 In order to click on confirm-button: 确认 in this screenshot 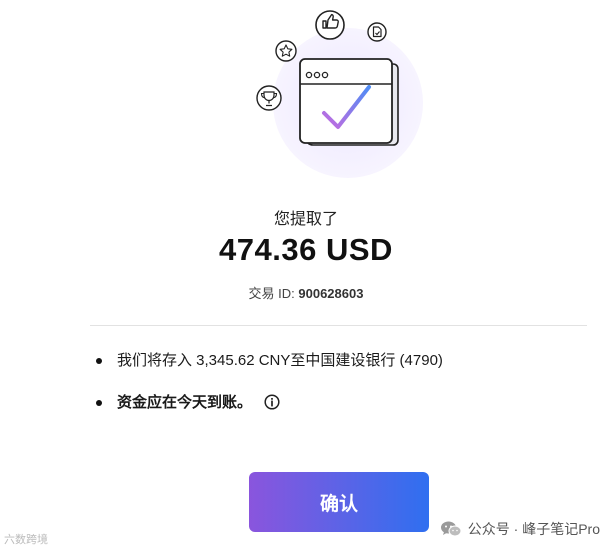, I will do `click(339, 502)`.